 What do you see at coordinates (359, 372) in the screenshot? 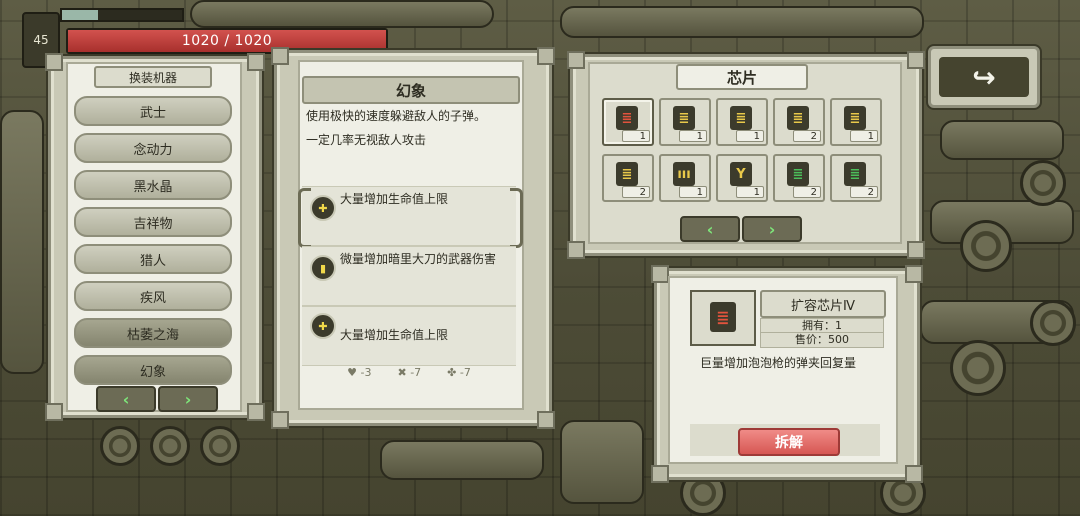
I see `heart-stat: ♥ -3` at bounding box center [359, 372].